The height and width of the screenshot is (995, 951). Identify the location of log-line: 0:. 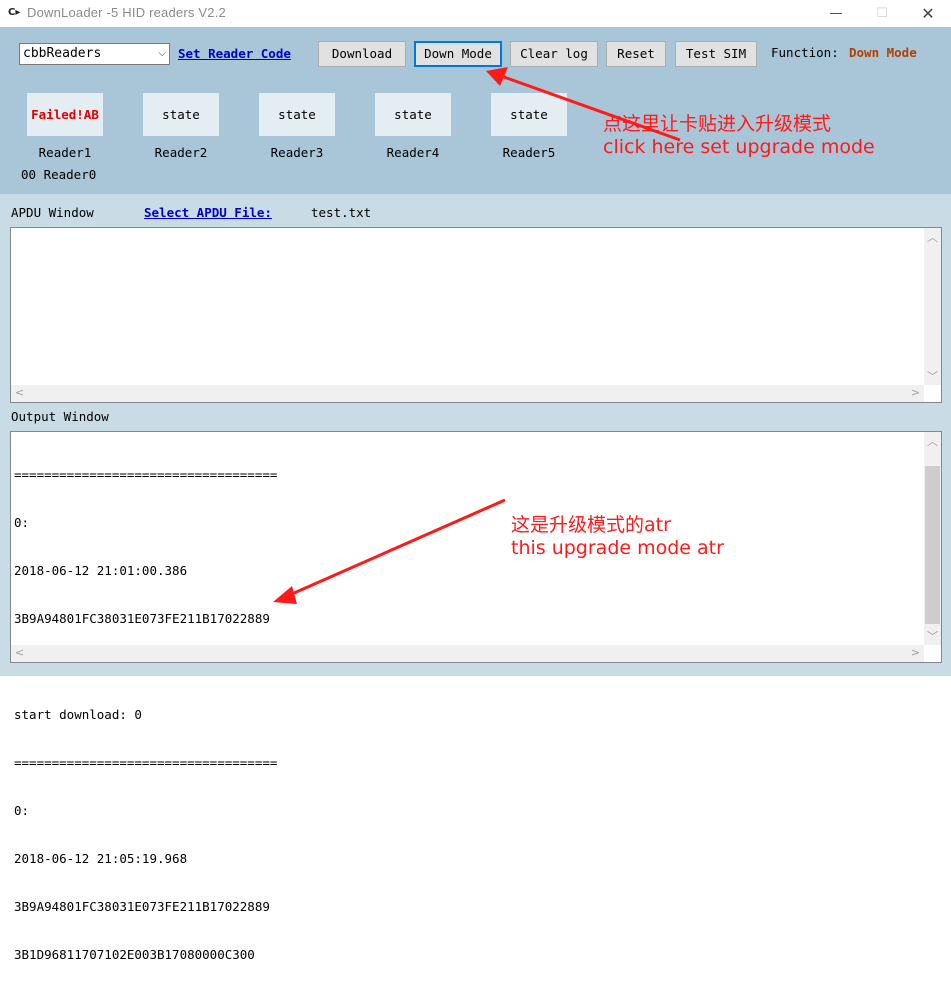
(22, 810).